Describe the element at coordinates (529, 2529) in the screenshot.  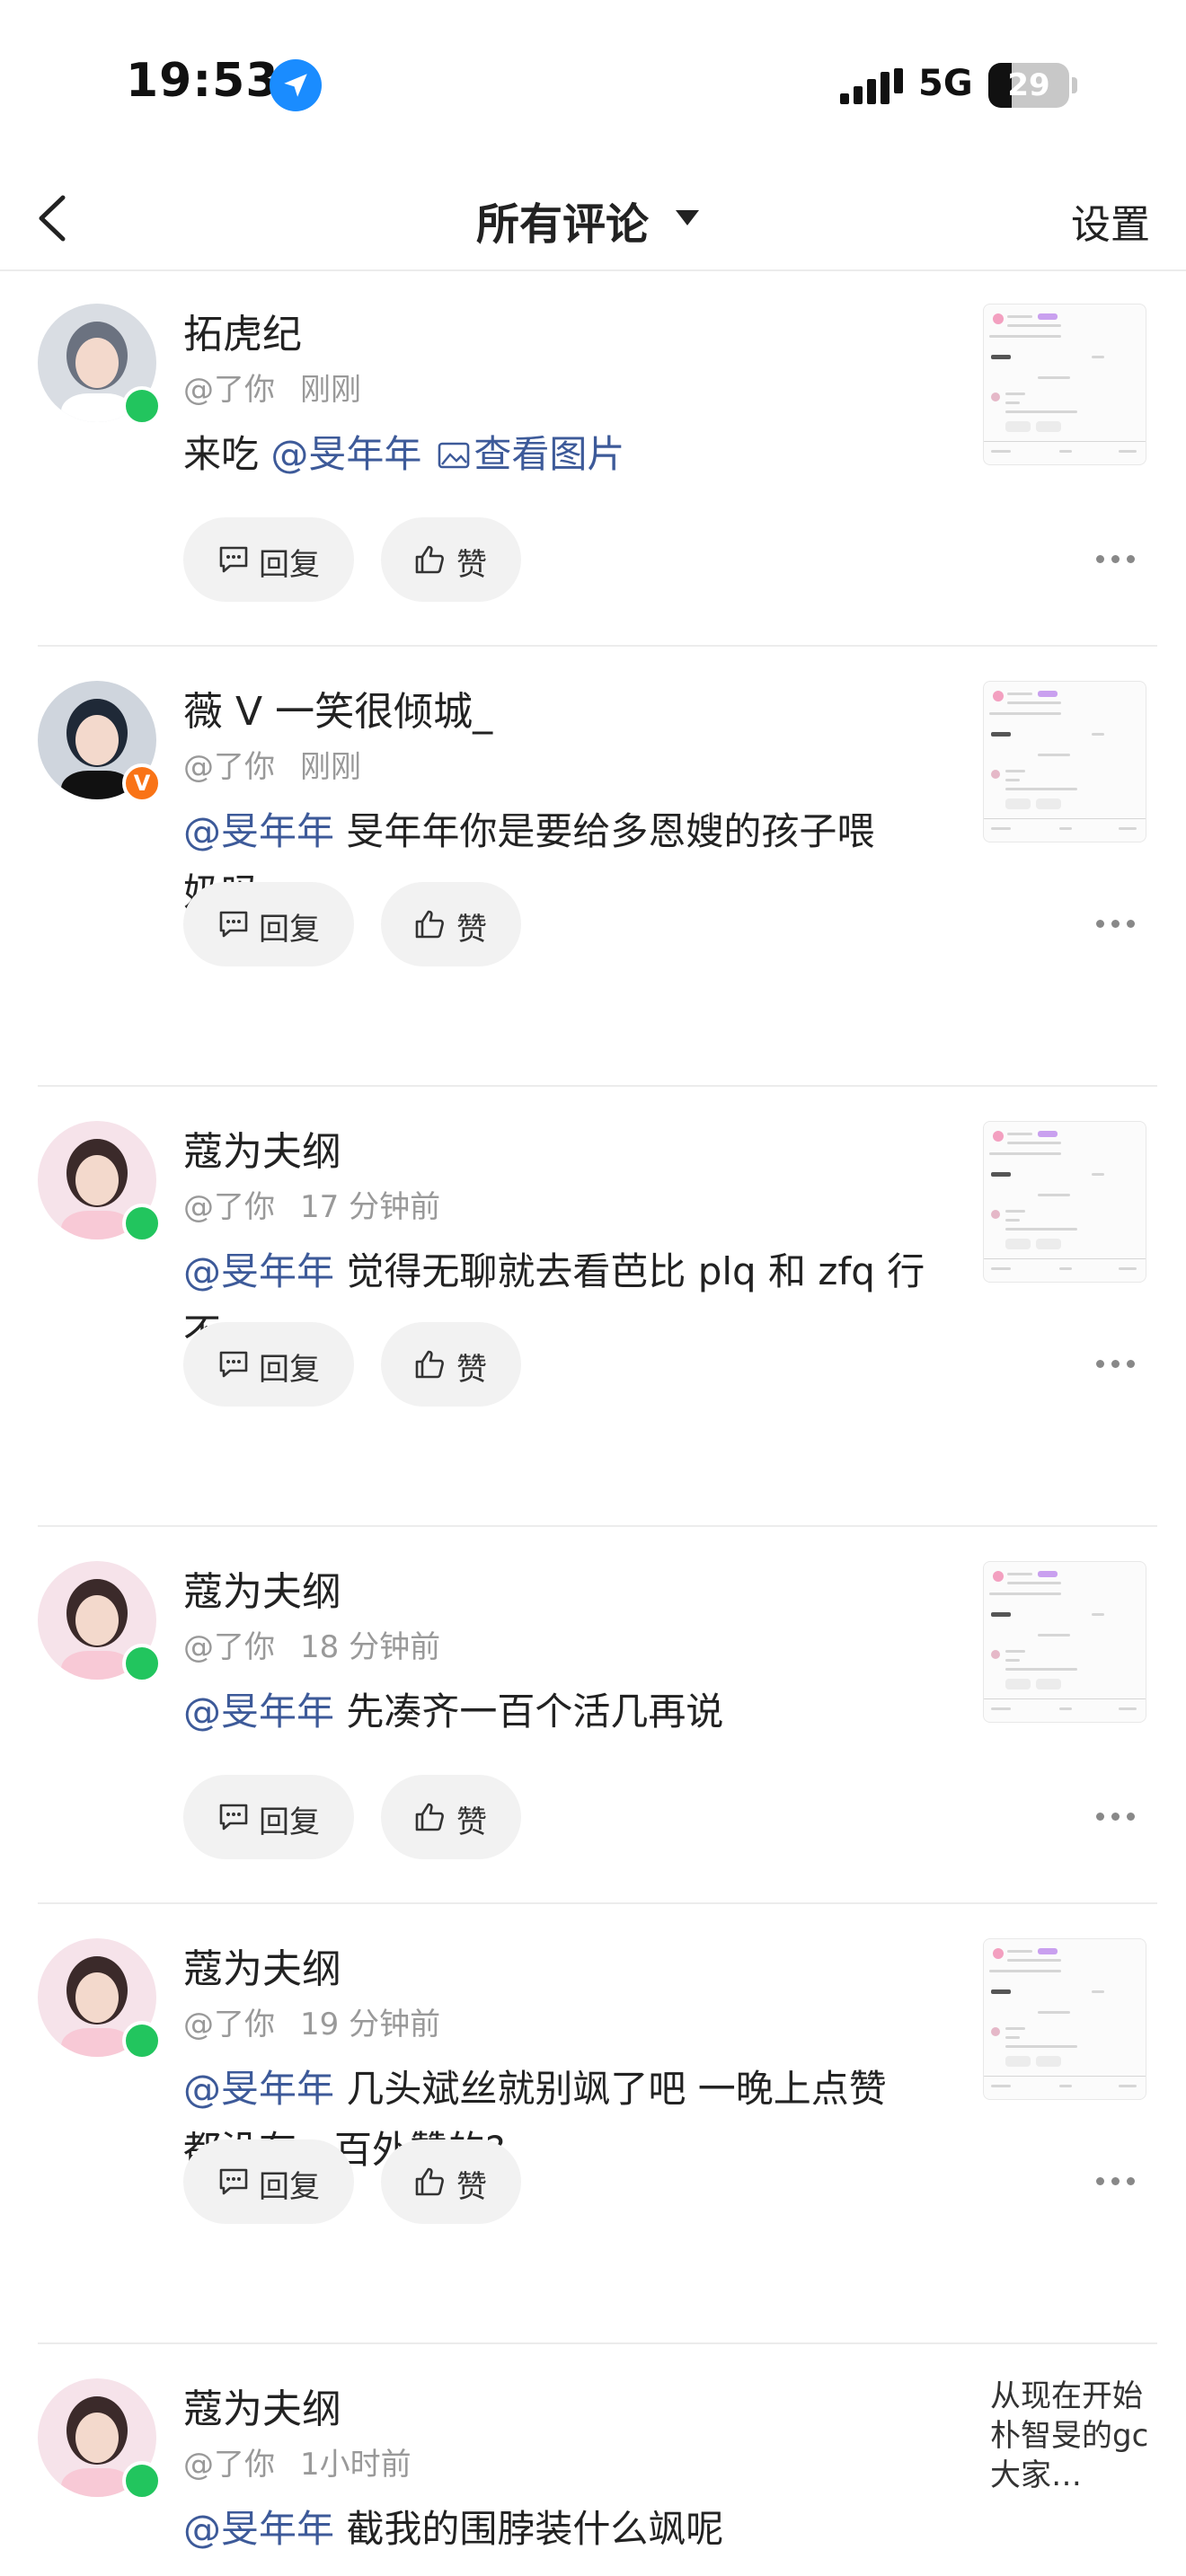
I see `text-after: 截我的围脖装什么飒呢` at that location.